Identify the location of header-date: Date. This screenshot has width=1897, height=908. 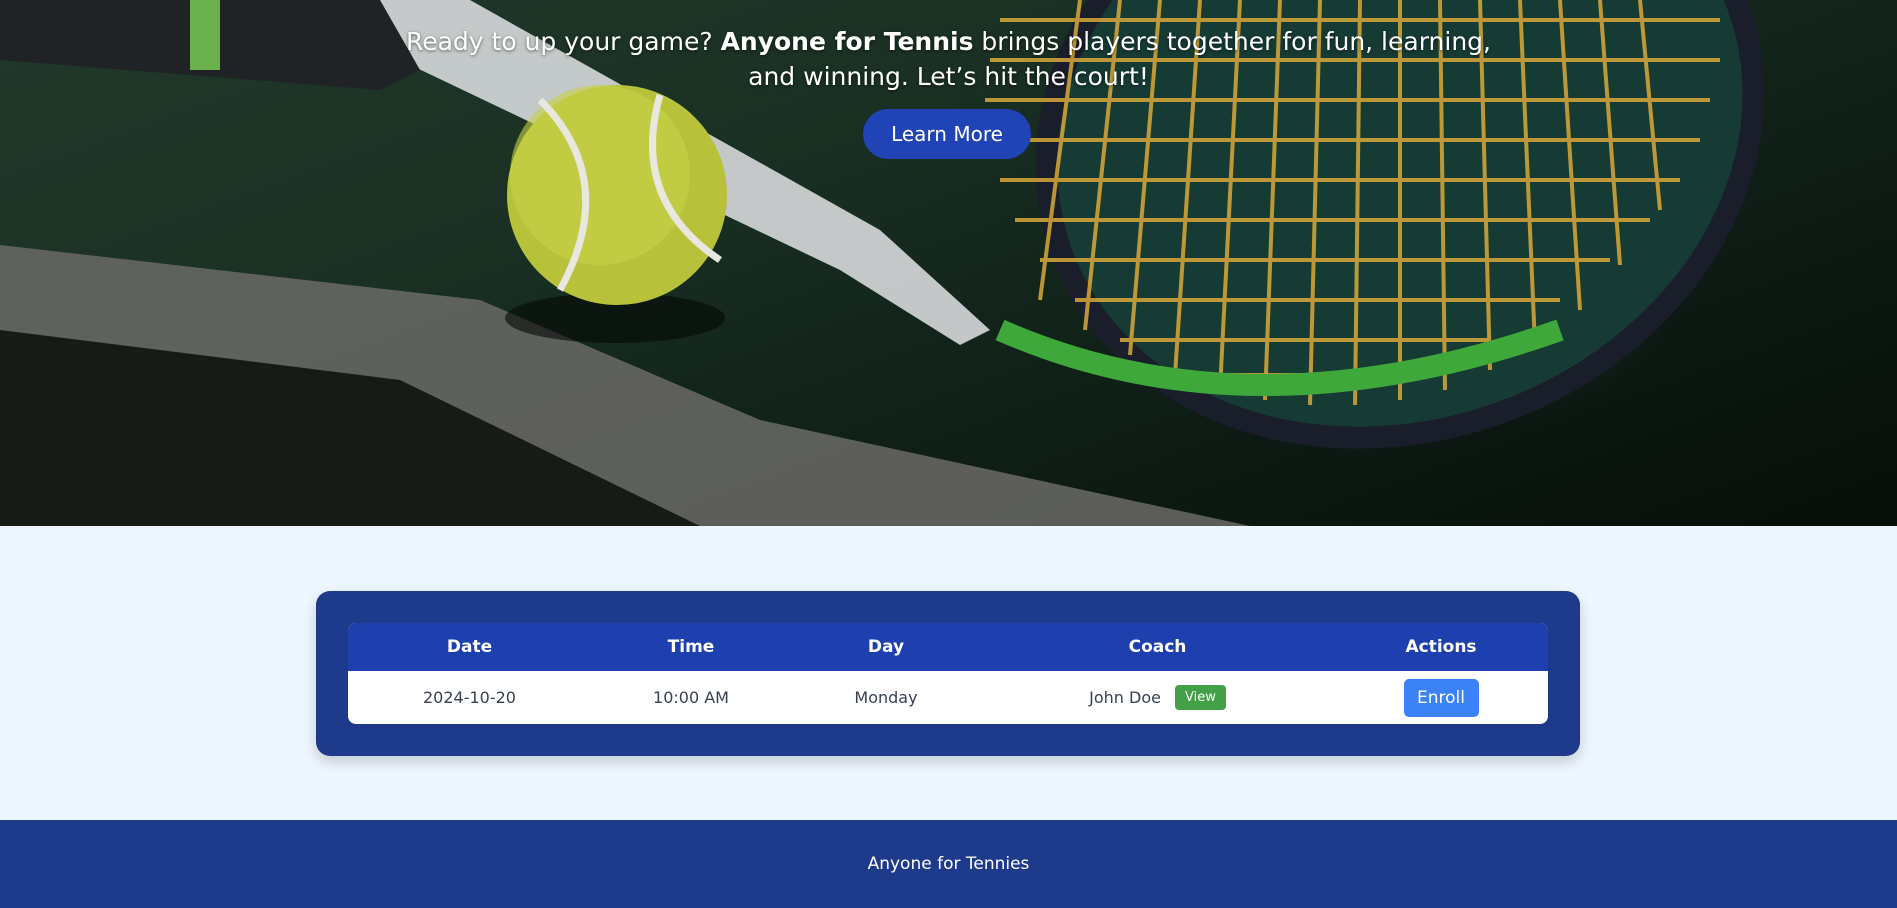
(469, 647).